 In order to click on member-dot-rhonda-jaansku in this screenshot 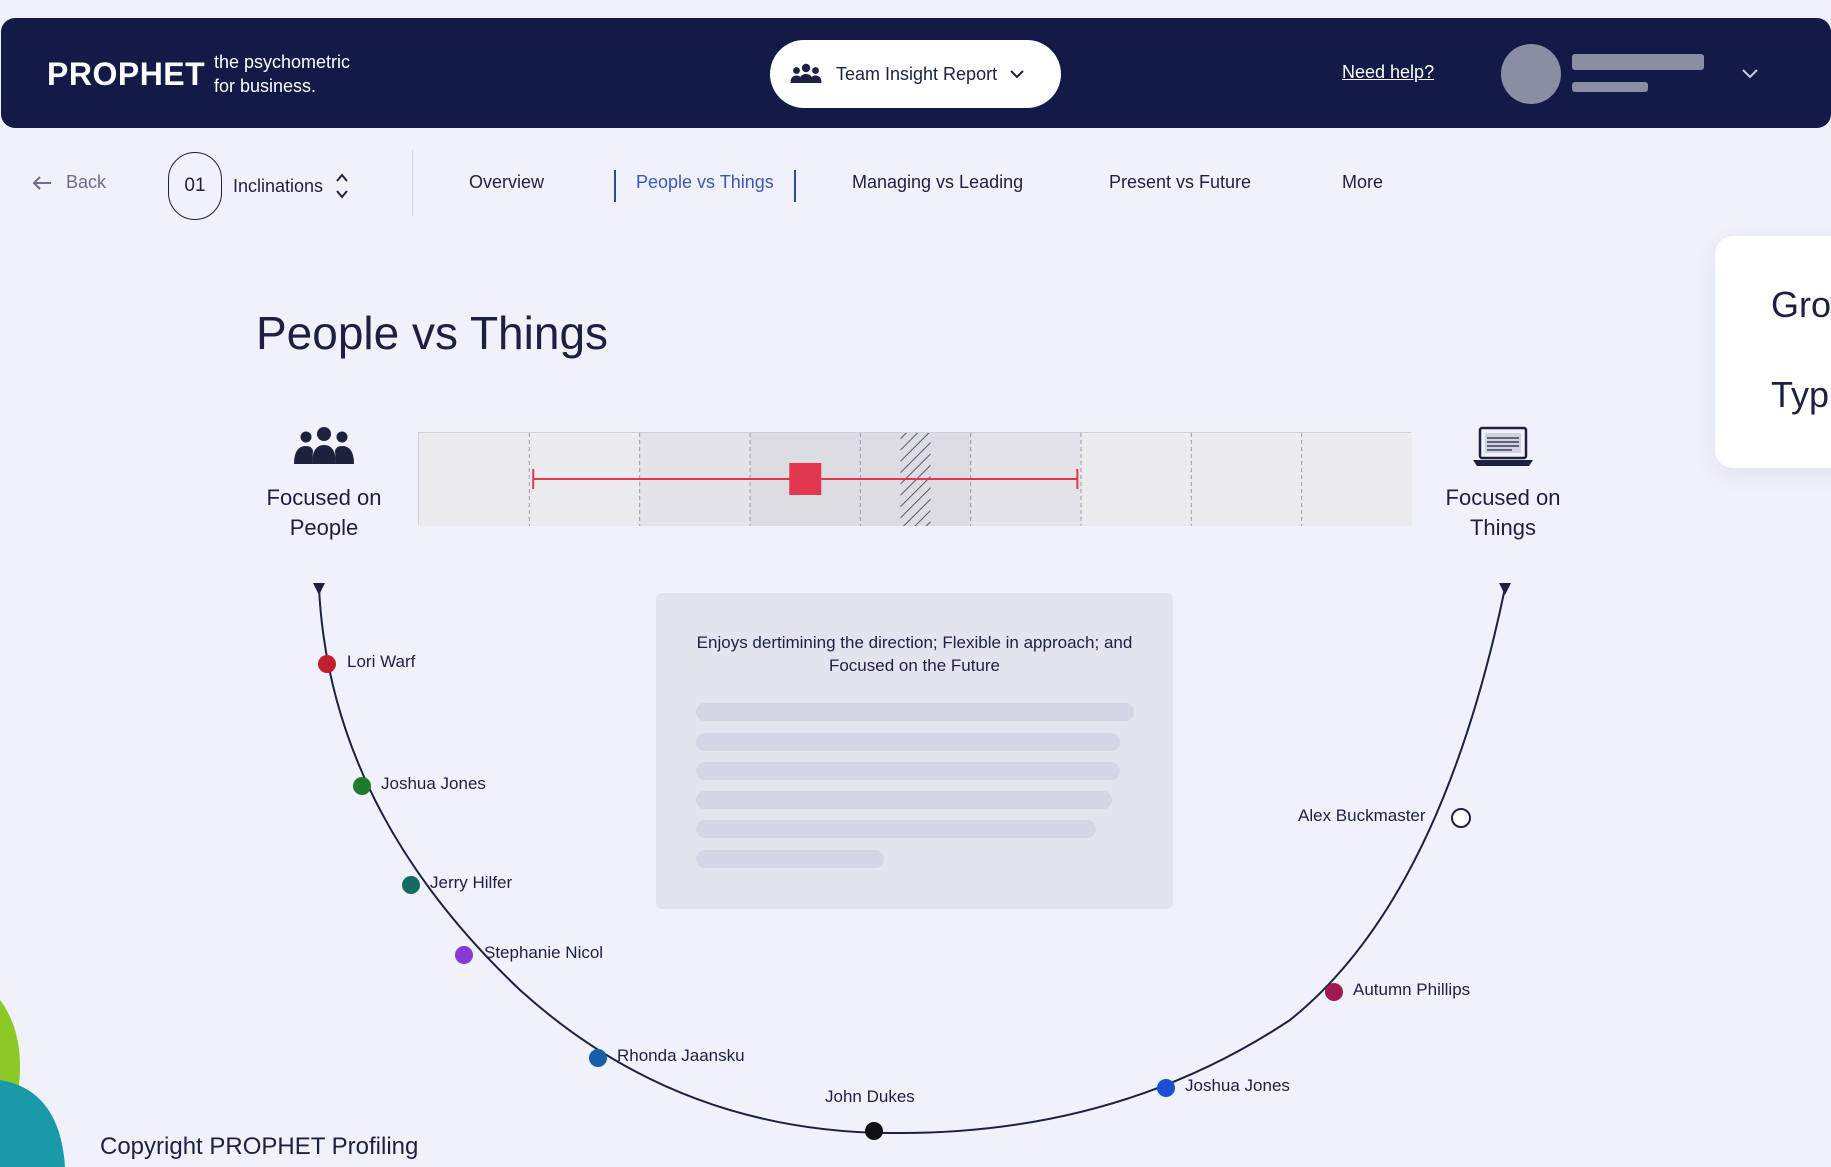, I will do `click(598, 1058)`.